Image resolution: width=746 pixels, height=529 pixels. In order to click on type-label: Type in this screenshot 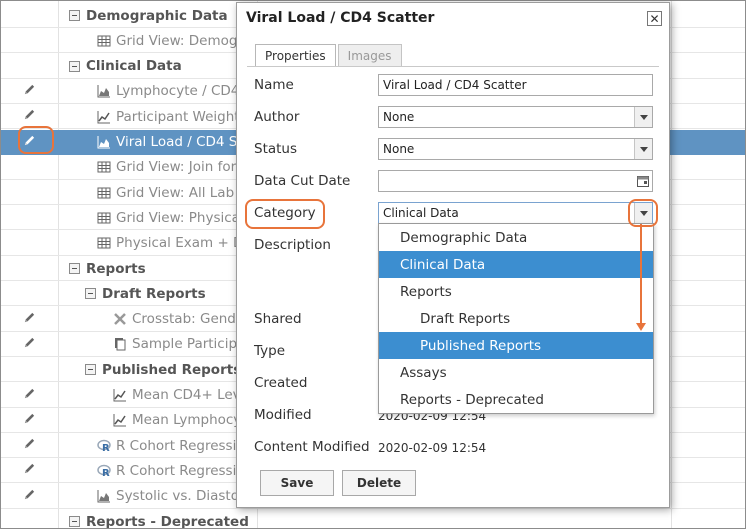, I will do `click(270, 351)`.